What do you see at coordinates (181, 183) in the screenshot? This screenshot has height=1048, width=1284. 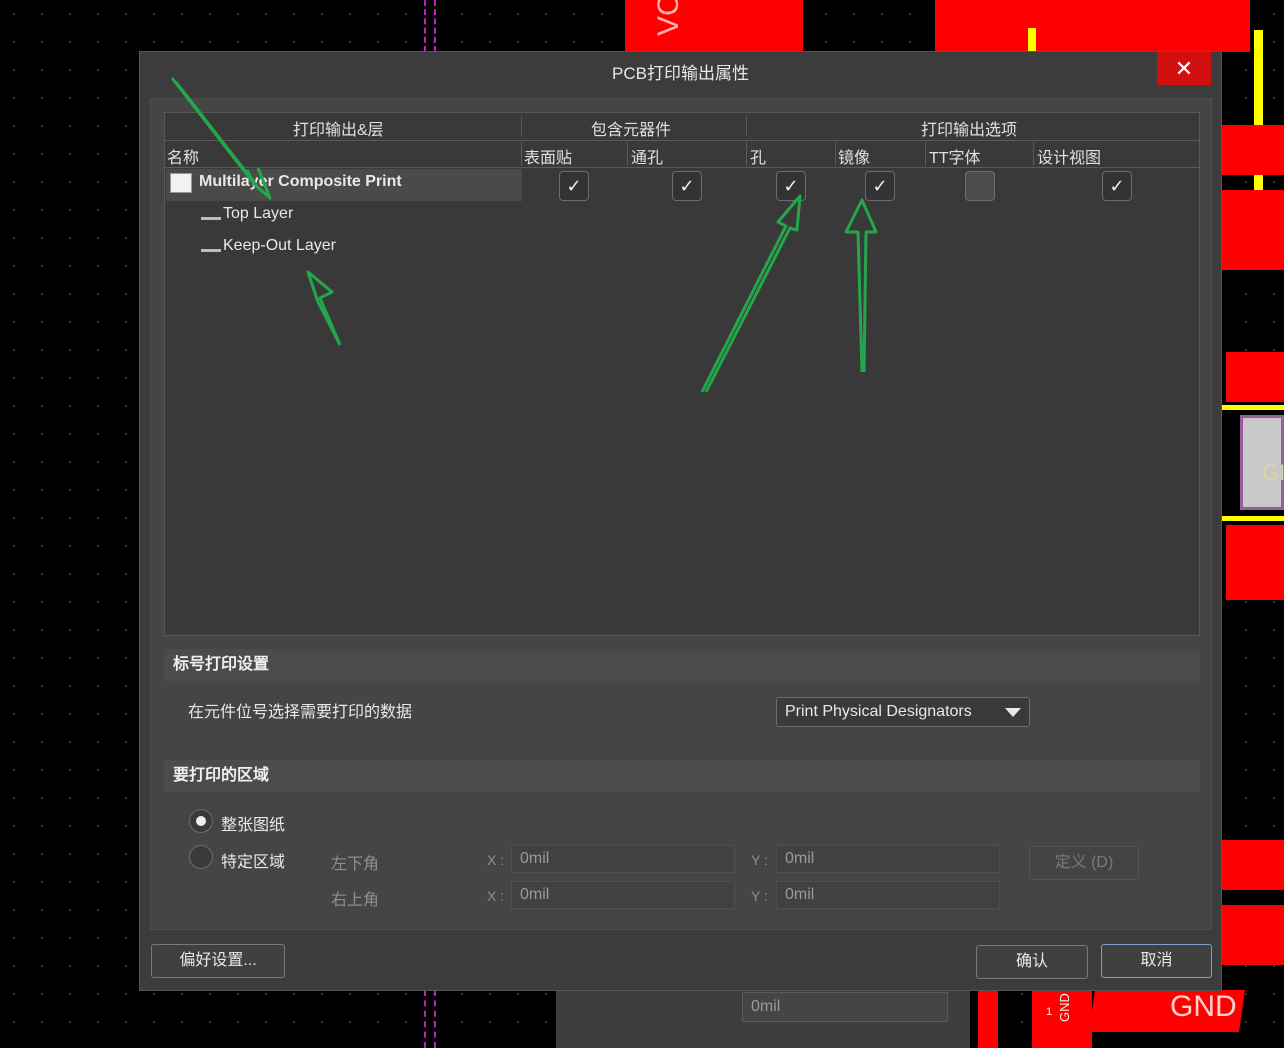 I see `document-icon` at bounding box center [181, 183].